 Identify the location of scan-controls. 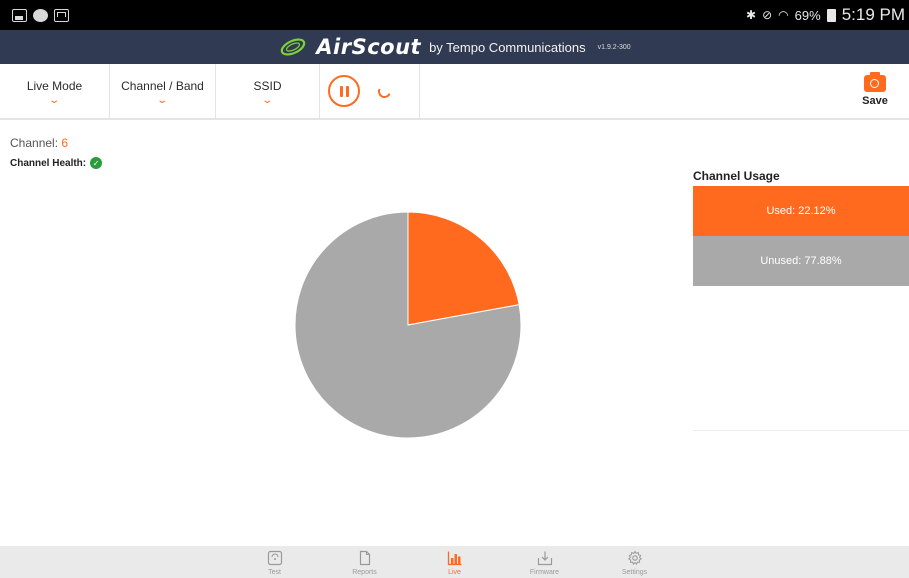
(370, 91).